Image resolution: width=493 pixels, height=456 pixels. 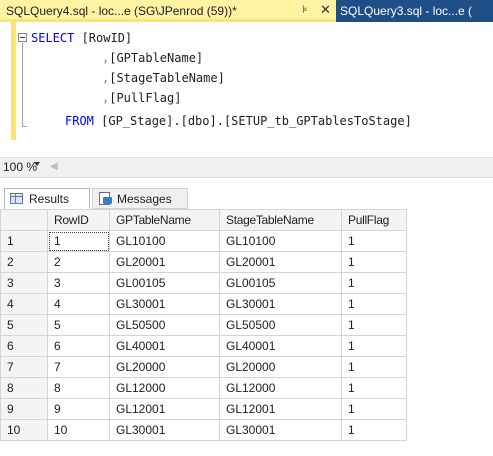 What do you see at coordinates (164, 367) in the screenshot?
I see `cell-gptablename: GL20000` at bounding box center [164, 367].